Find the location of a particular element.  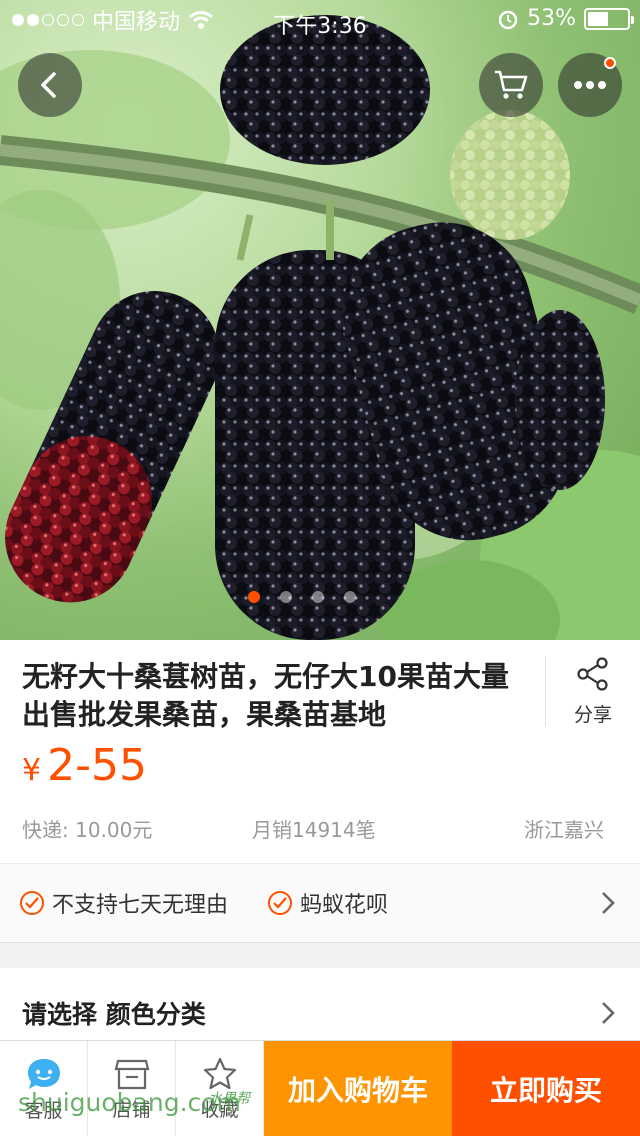

battery-percent: 53% is located at coordinates (551, 18).